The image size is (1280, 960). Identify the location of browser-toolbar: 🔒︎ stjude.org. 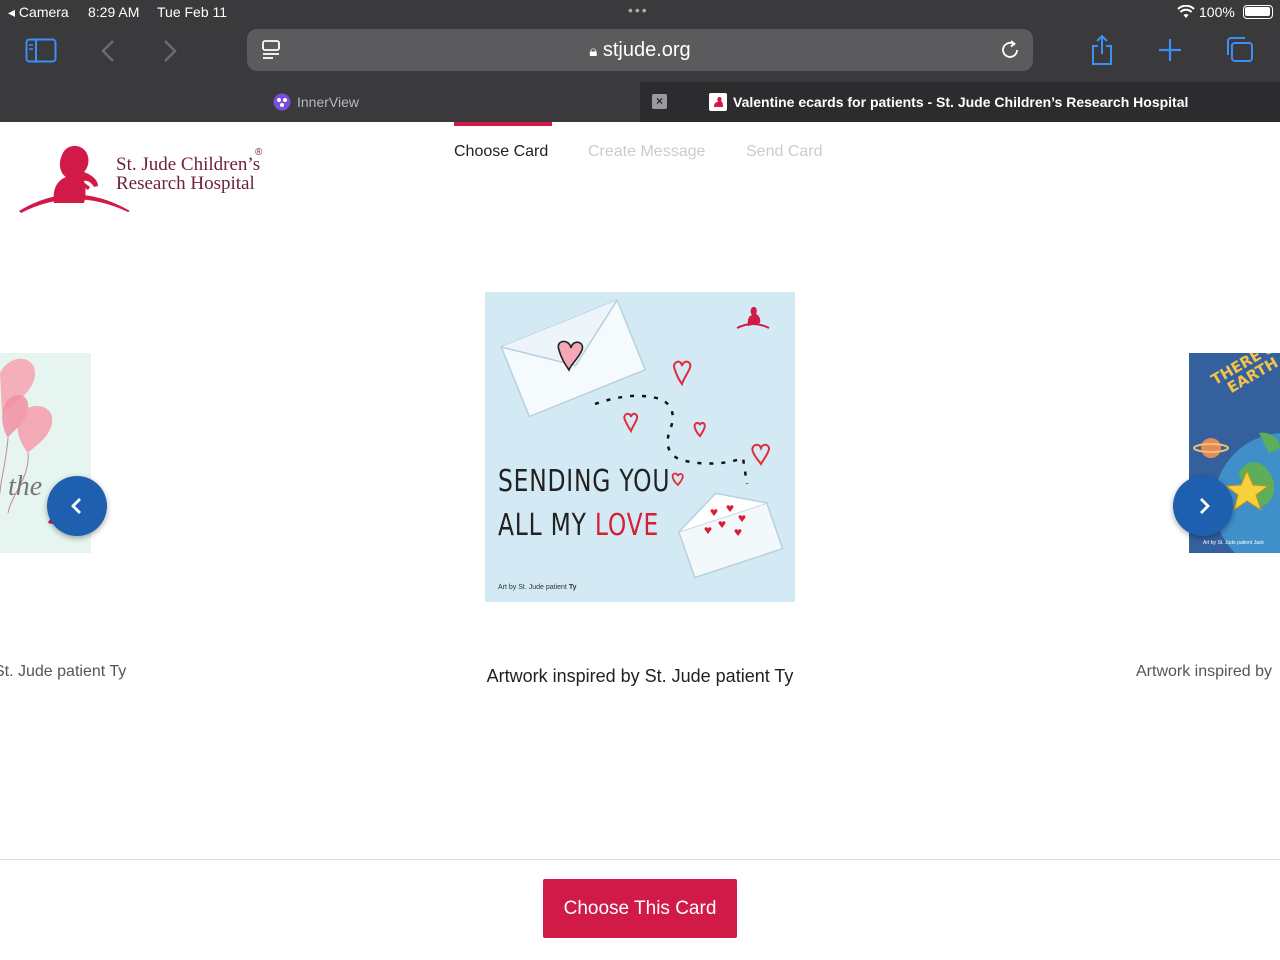
(640, 53).